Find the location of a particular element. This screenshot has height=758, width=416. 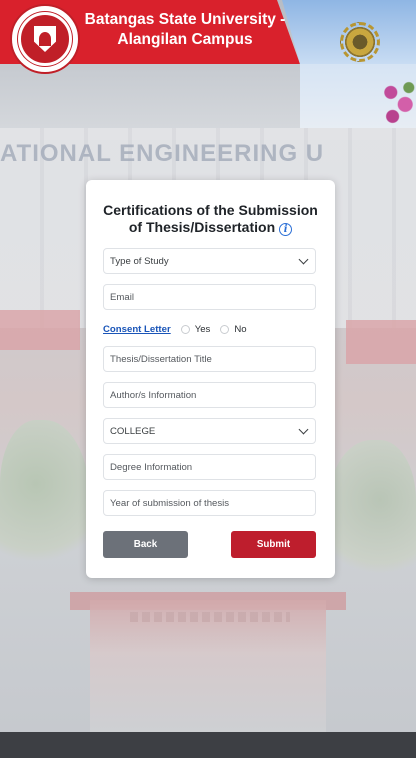

submission-year-placeholder: Year of submission of thesis is located at coordinates (170, 503).